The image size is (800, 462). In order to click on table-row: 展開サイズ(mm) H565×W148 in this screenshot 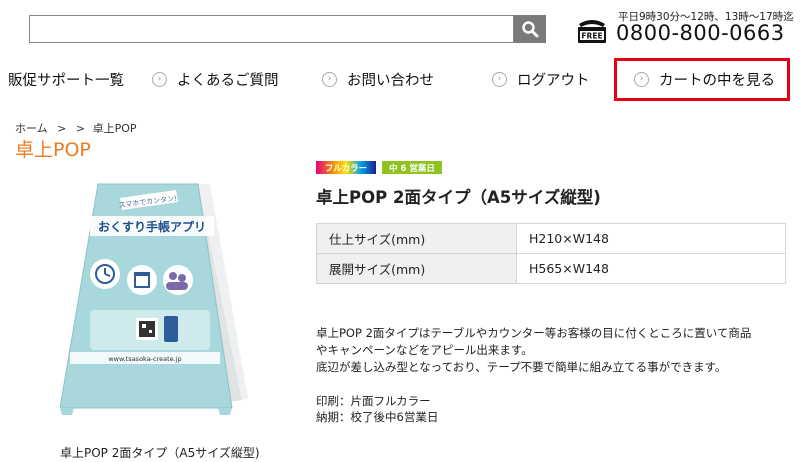, I will do `click(551, 268)`.